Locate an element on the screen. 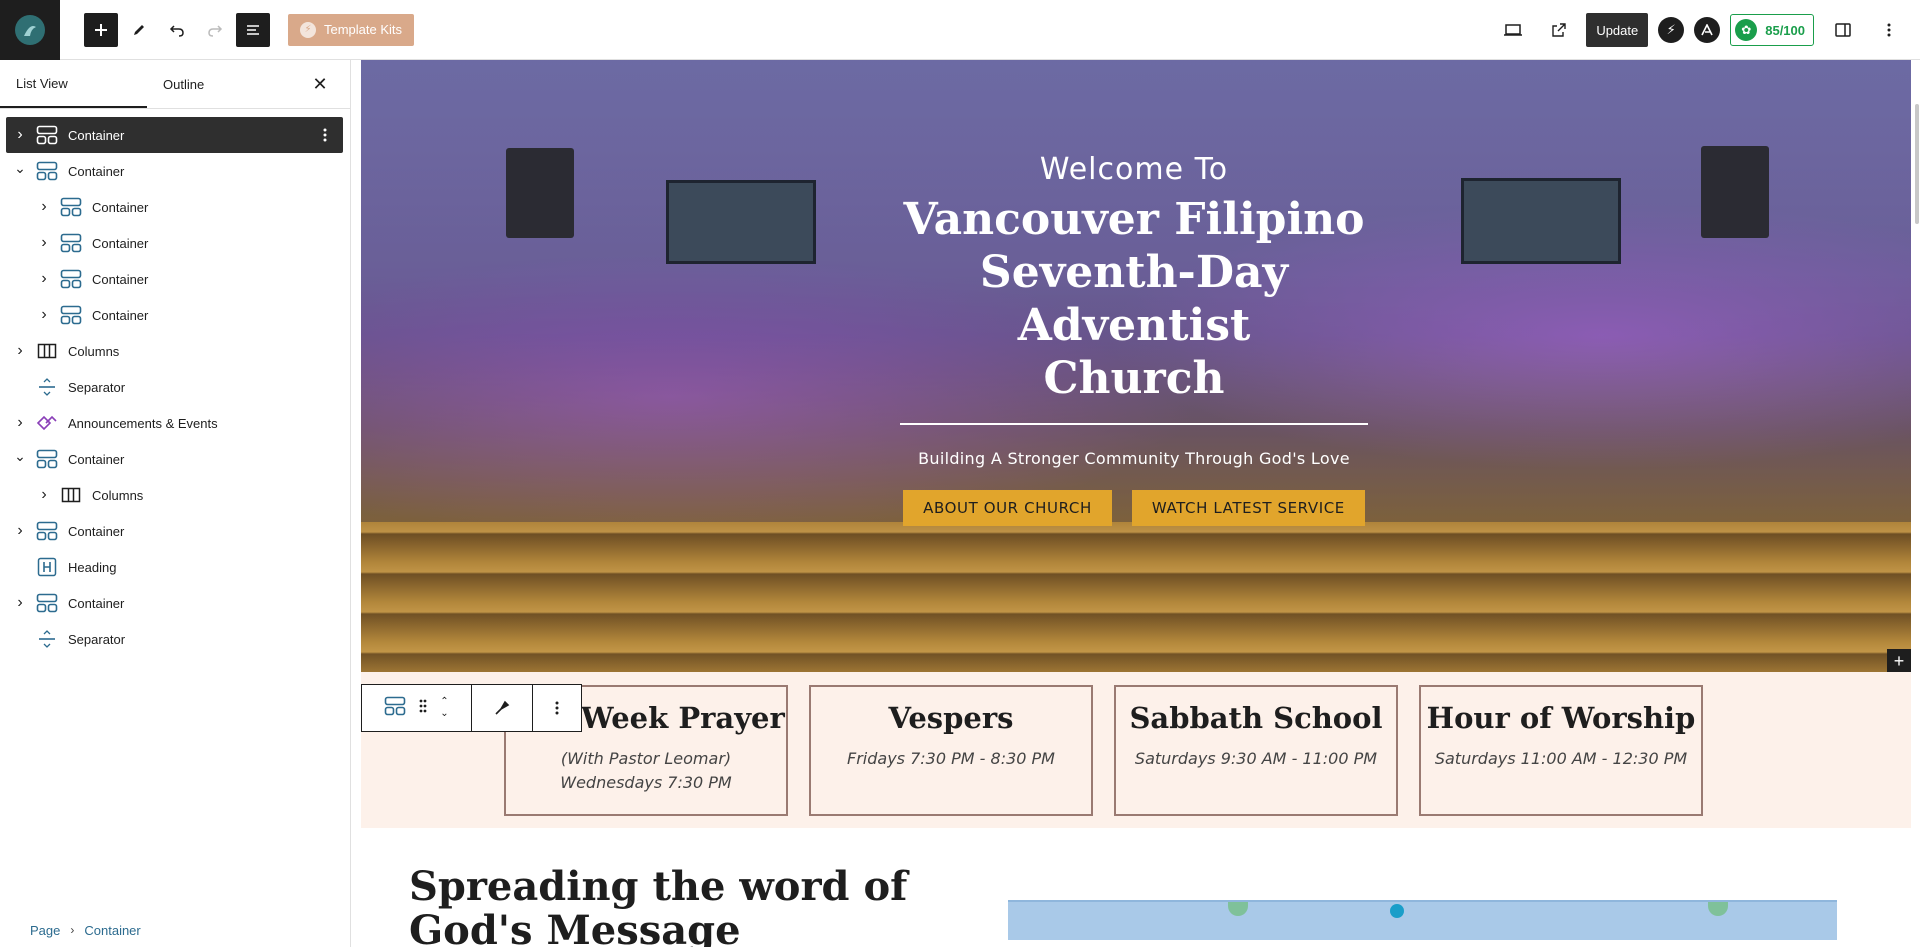 This screenshot has width=1920, height=947. redo-icon is located at coordinates (215, 30).